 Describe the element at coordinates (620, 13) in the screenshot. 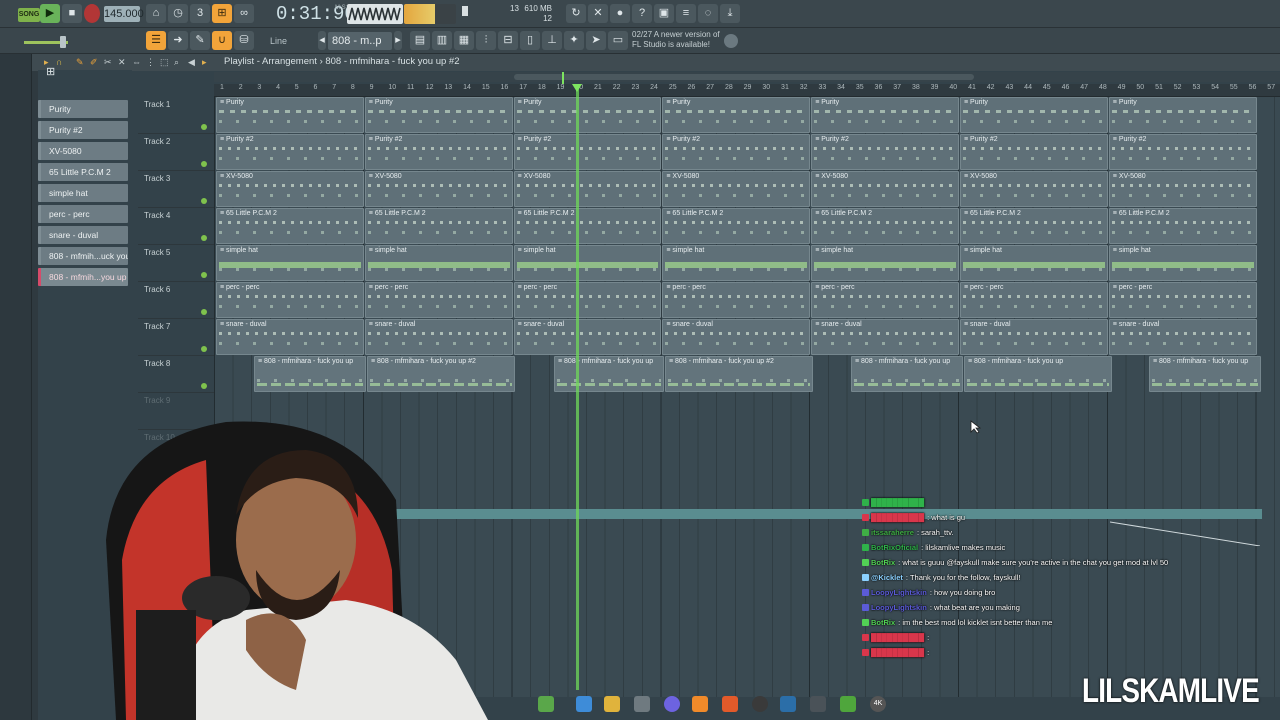

I see `mic-icon: ●` at that location.